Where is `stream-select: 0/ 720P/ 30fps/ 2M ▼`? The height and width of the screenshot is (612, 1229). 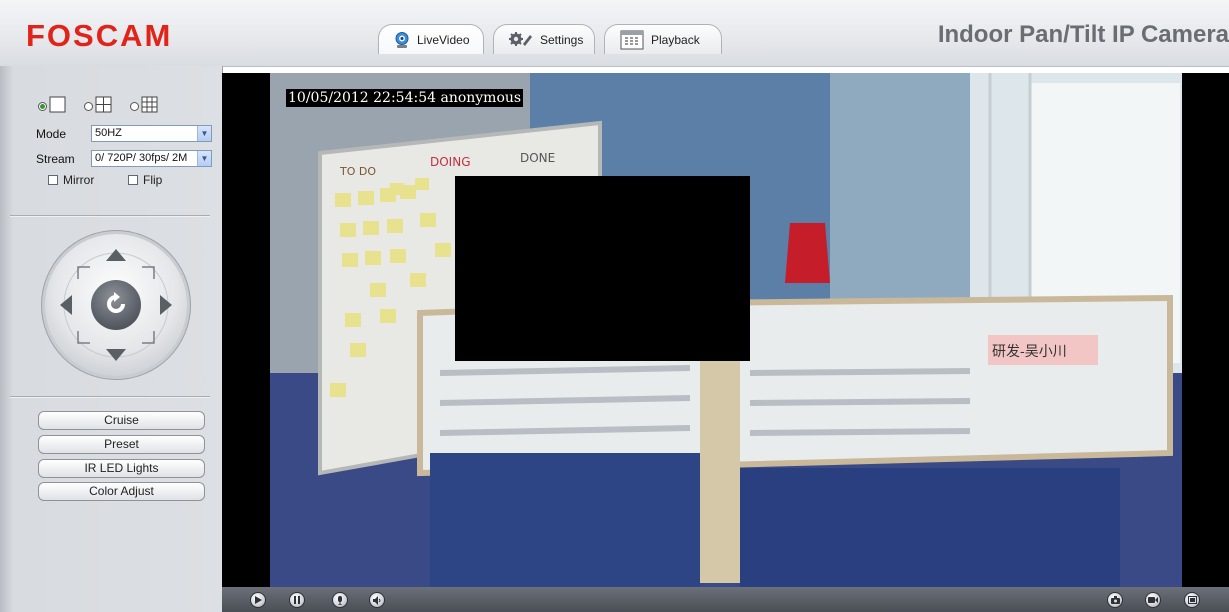
stream-select: 0/ 720P/ 30fps/ 2M ▼ is located at coordinates (151, 158).